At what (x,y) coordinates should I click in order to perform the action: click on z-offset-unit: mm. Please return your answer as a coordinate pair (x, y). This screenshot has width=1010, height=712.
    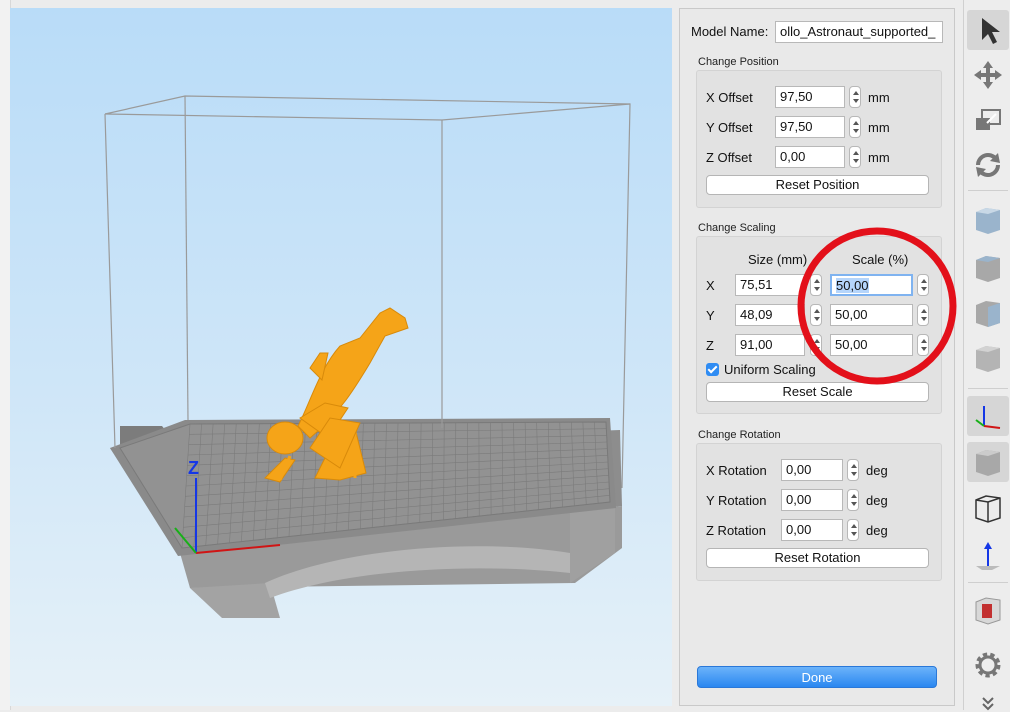
    Looking at the image, I should click on (879, 157).